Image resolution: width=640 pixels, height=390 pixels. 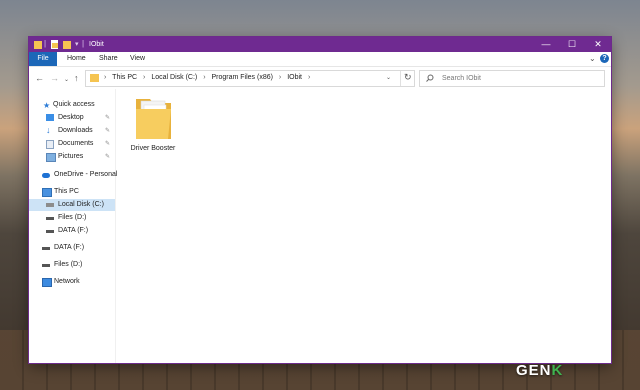 I want to click on nav-item-files-d: Files (D:), so click(x=72, y=218).